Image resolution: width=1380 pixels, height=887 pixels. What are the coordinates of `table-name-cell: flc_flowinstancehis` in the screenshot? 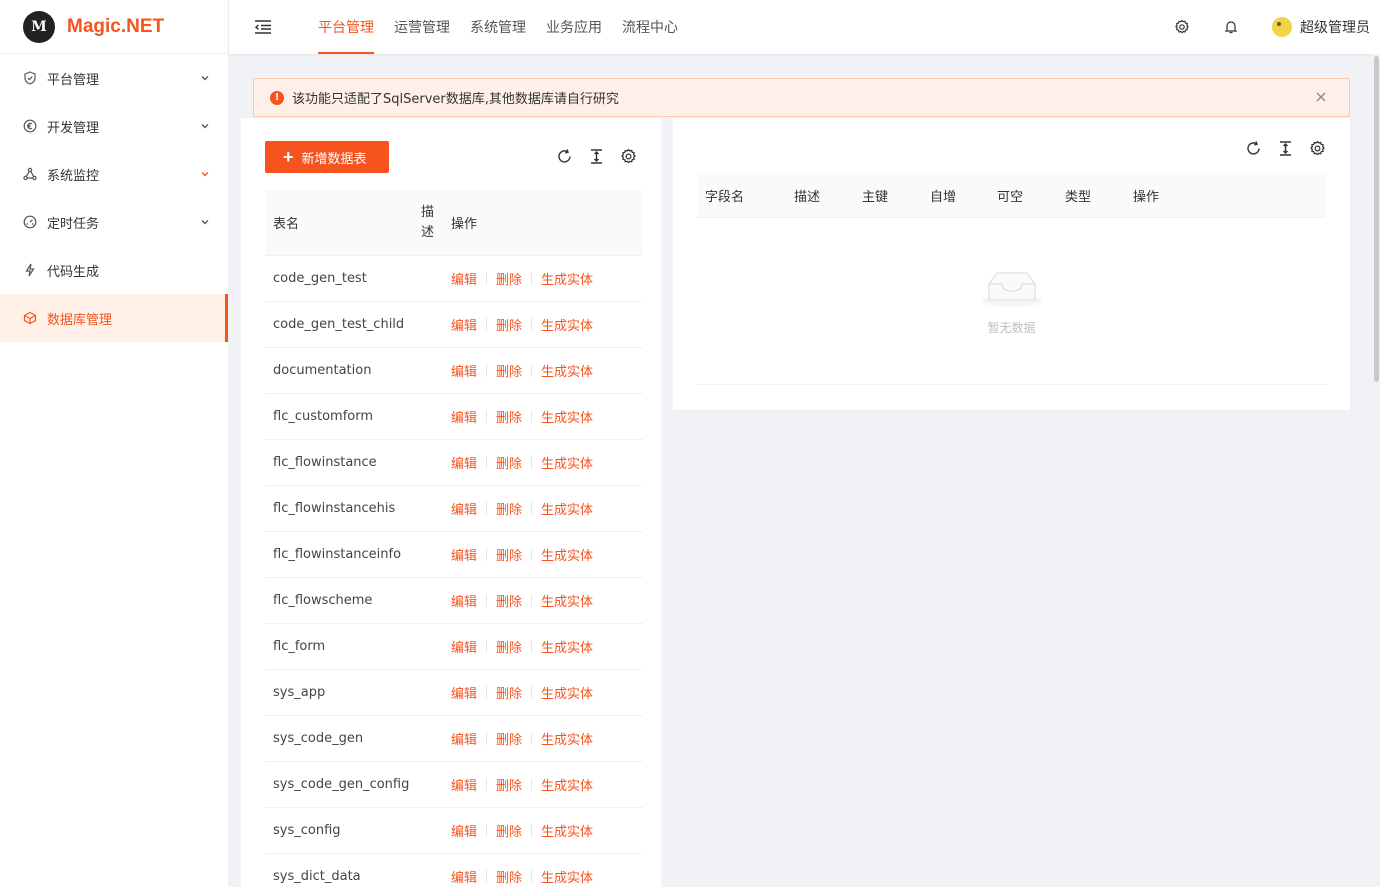 It's located at (334, 508).